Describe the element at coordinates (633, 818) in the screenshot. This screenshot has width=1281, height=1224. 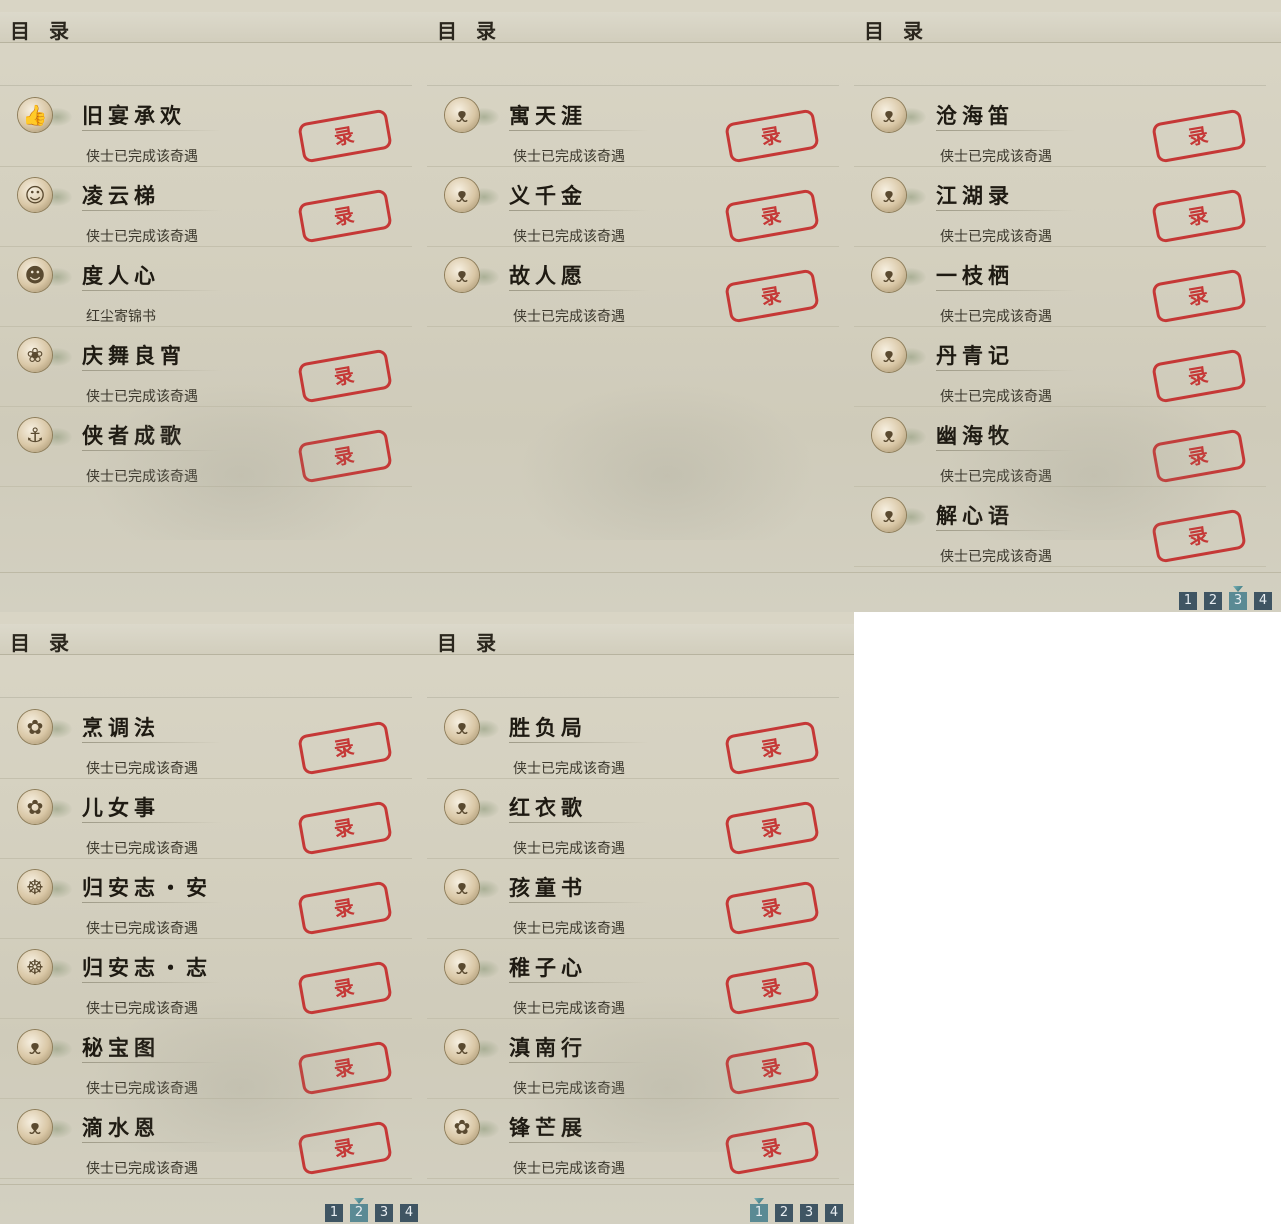
I see `encounter-row: ᴥ 红衣歌 侠士已完成该奇遇 录` at that location.